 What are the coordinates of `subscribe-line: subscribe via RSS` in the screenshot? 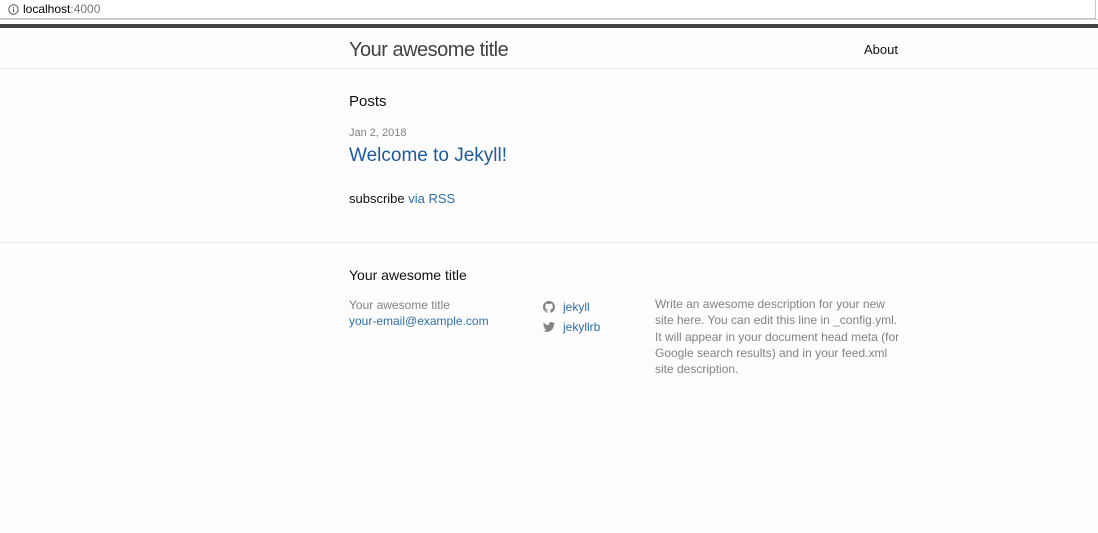 It's located at (402, 199).